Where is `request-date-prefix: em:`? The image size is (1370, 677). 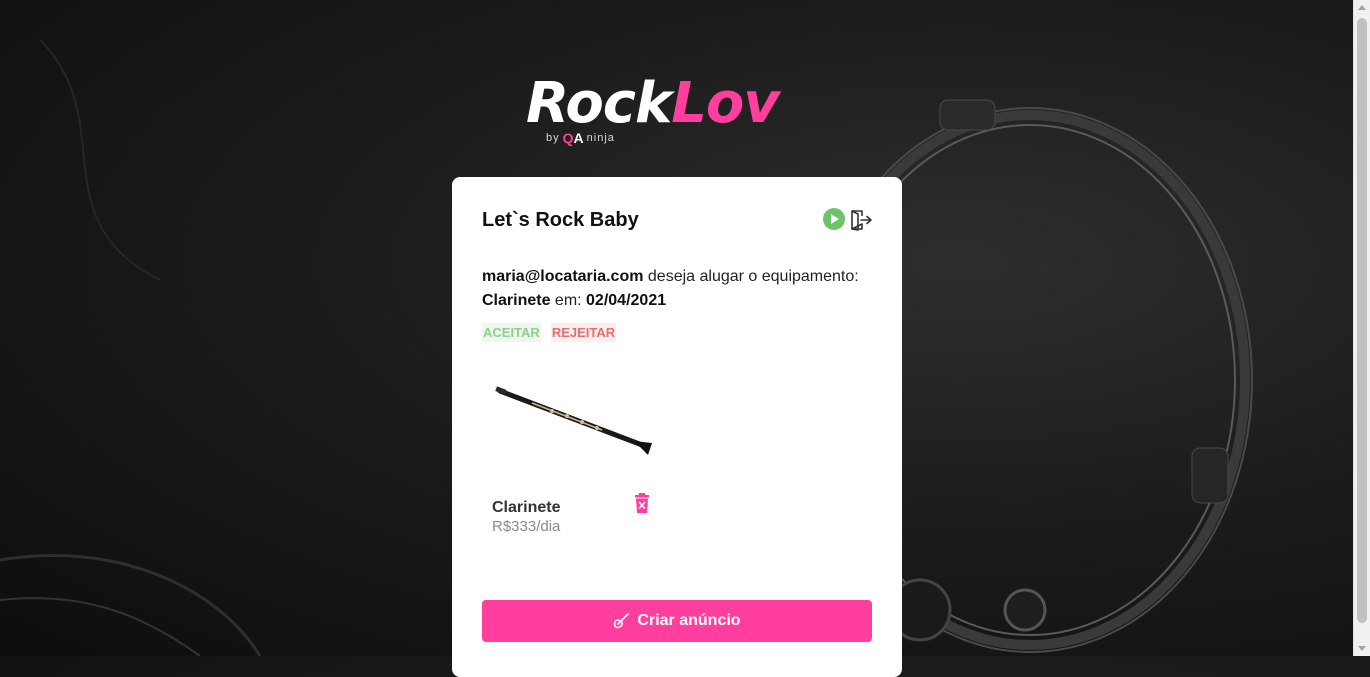
request-date-prefix: em: is located at coordinates (568, 300).